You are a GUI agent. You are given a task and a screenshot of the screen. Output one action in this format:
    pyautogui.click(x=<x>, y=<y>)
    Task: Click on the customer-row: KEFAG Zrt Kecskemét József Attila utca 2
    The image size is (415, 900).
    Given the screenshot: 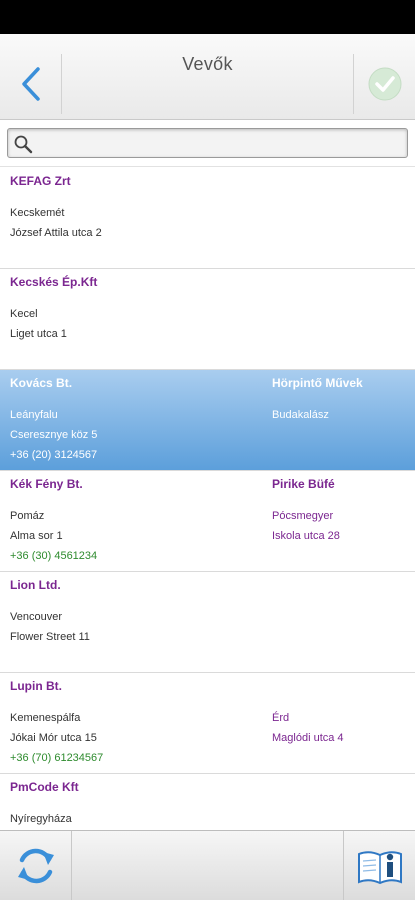 What is the action you would take?
    pyautogui.click(x=207, y=218)
    